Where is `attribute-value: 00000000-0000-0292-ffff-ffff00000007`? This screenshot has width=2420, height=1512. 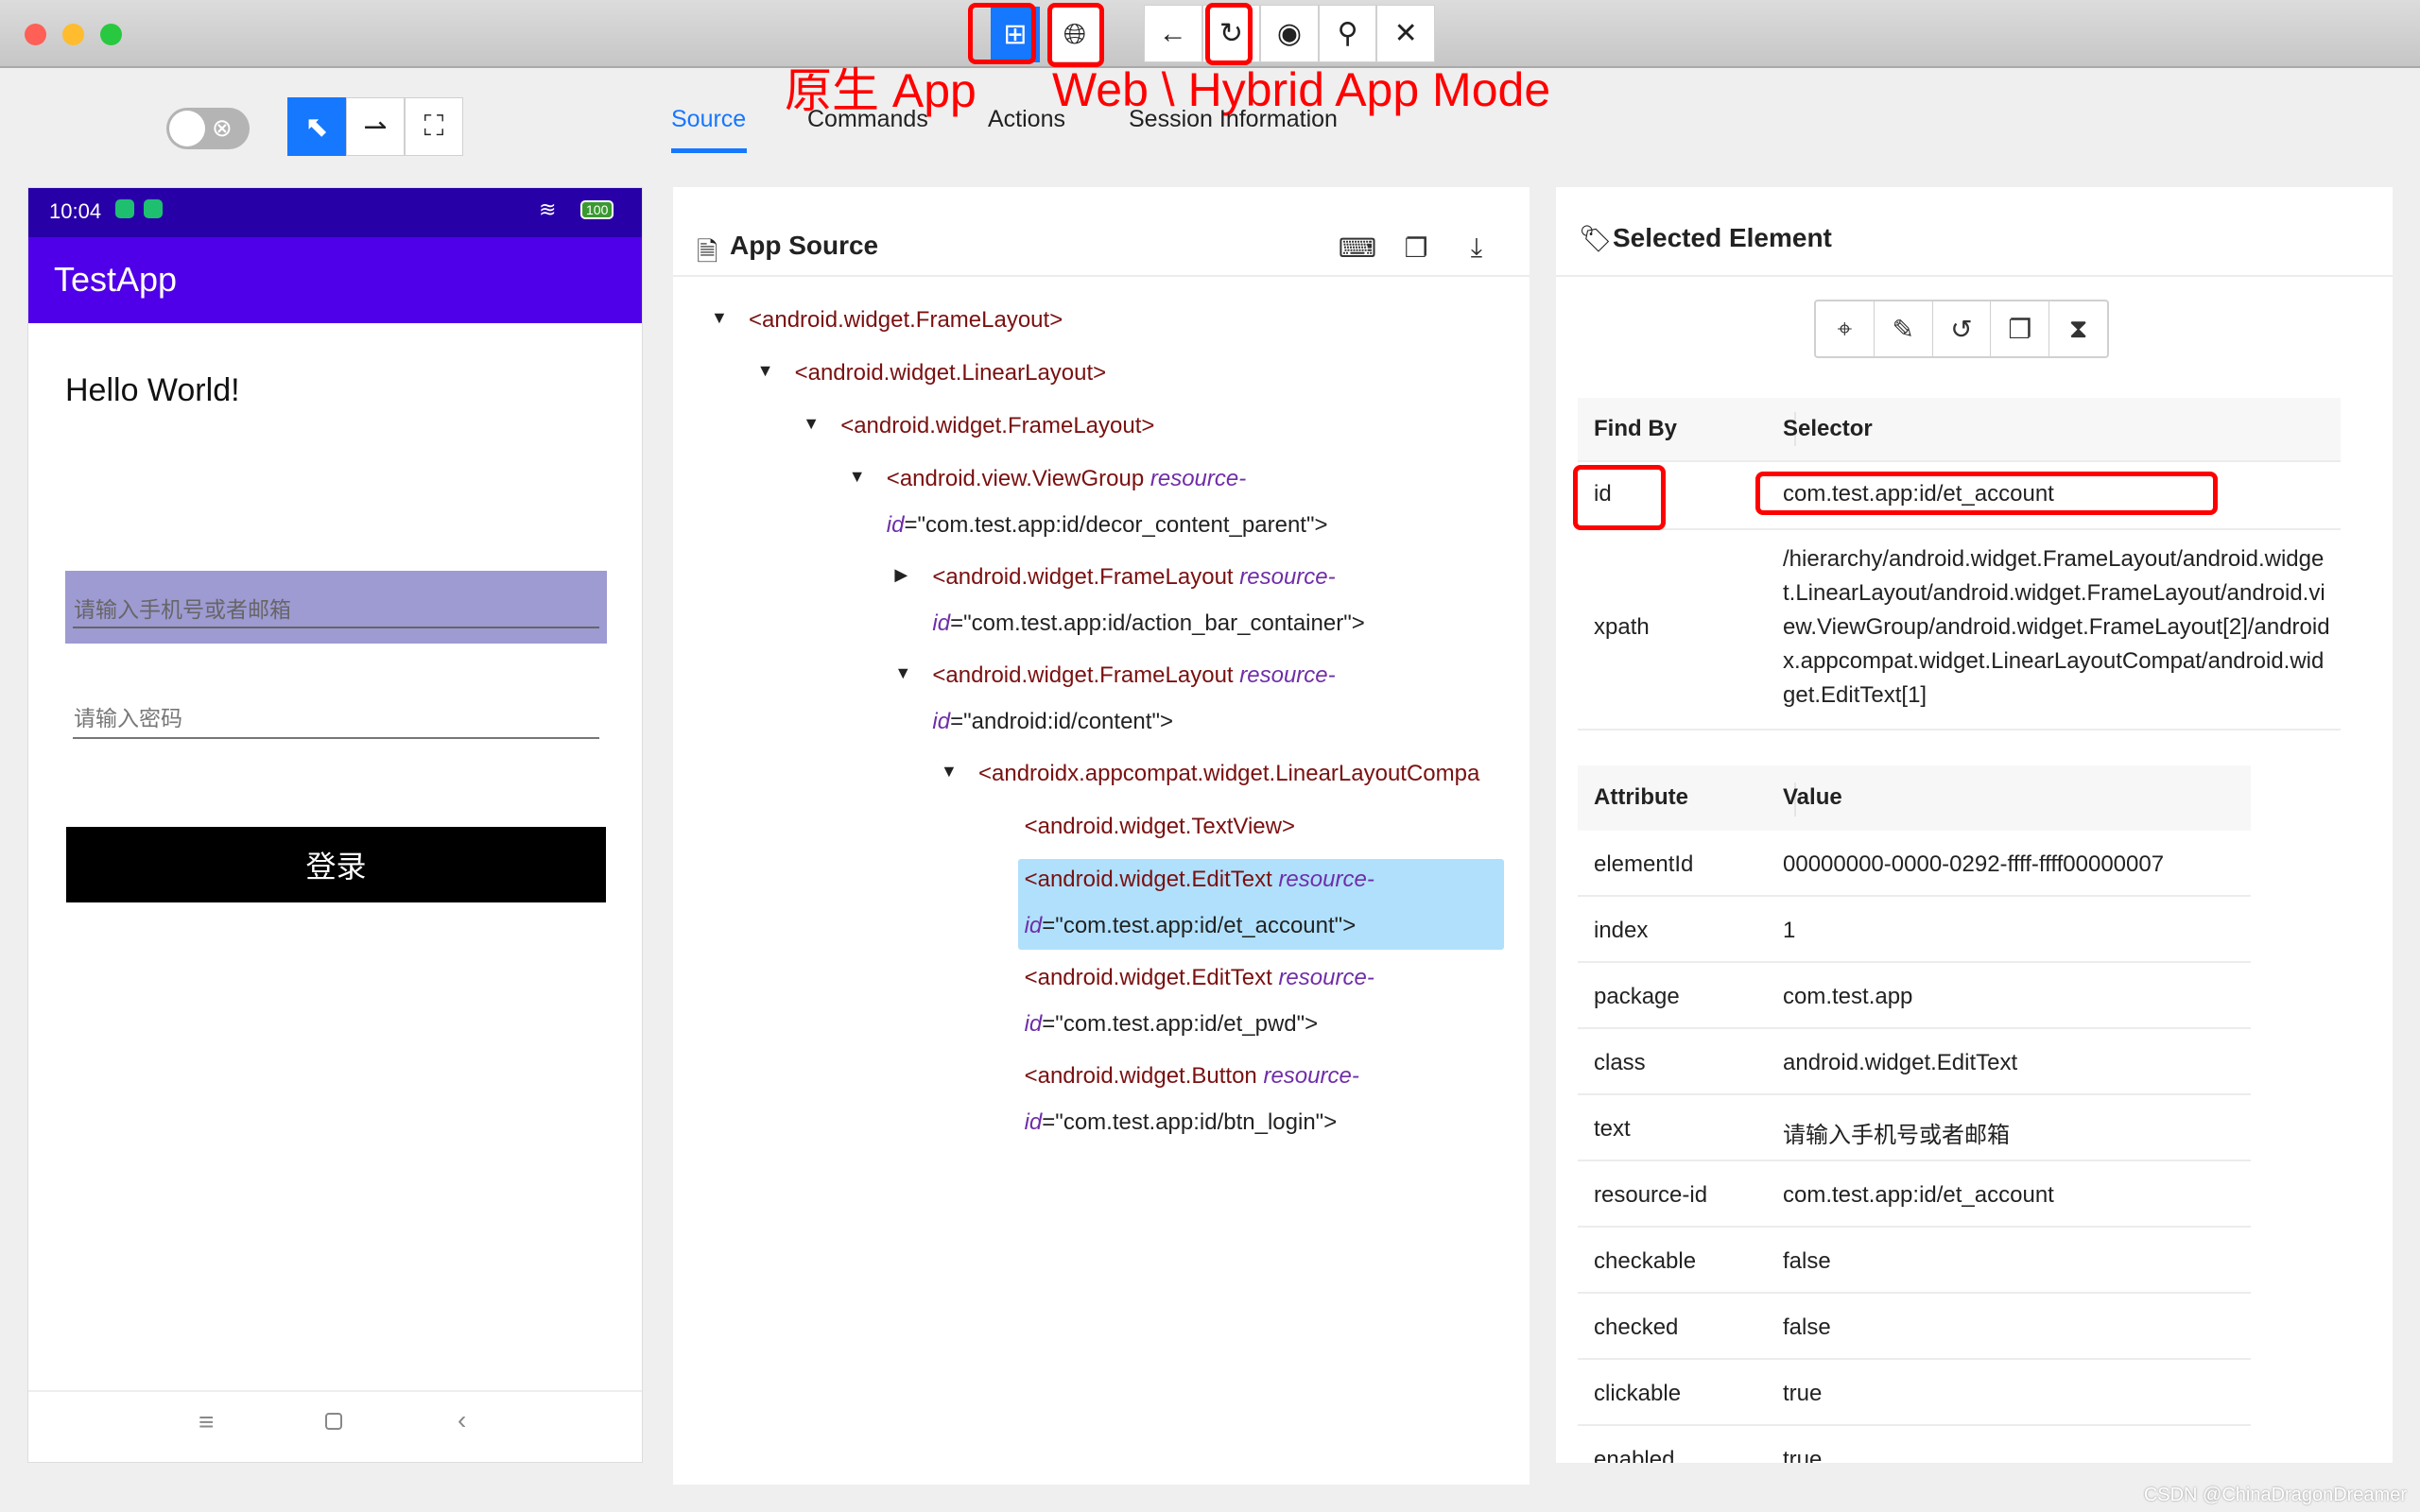 attribute-value: 00000000-0000-0292-ffff-ffff00000007 is located at coordinates (1973, 864).